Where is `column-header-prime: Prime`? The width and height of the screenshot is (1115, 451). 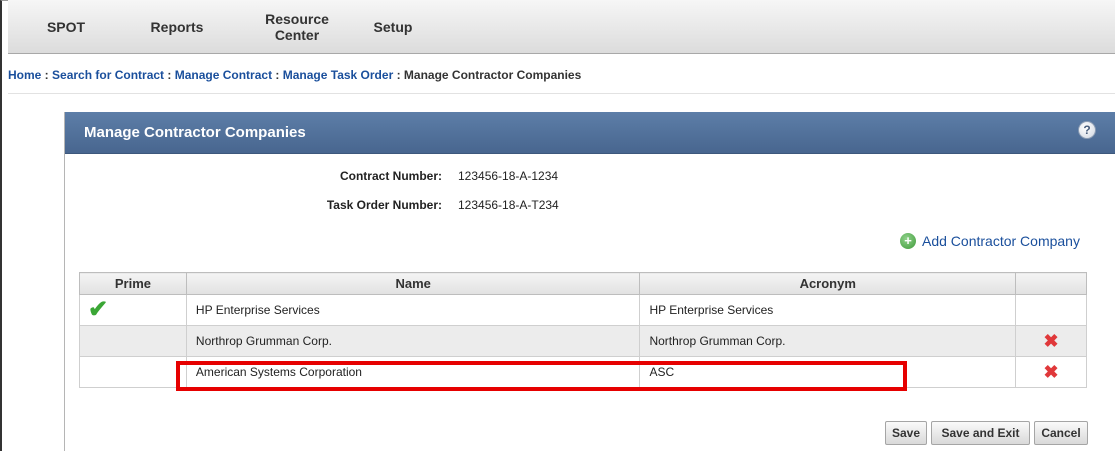
column-header-prime: Prime is located at coordinates (133, 283).